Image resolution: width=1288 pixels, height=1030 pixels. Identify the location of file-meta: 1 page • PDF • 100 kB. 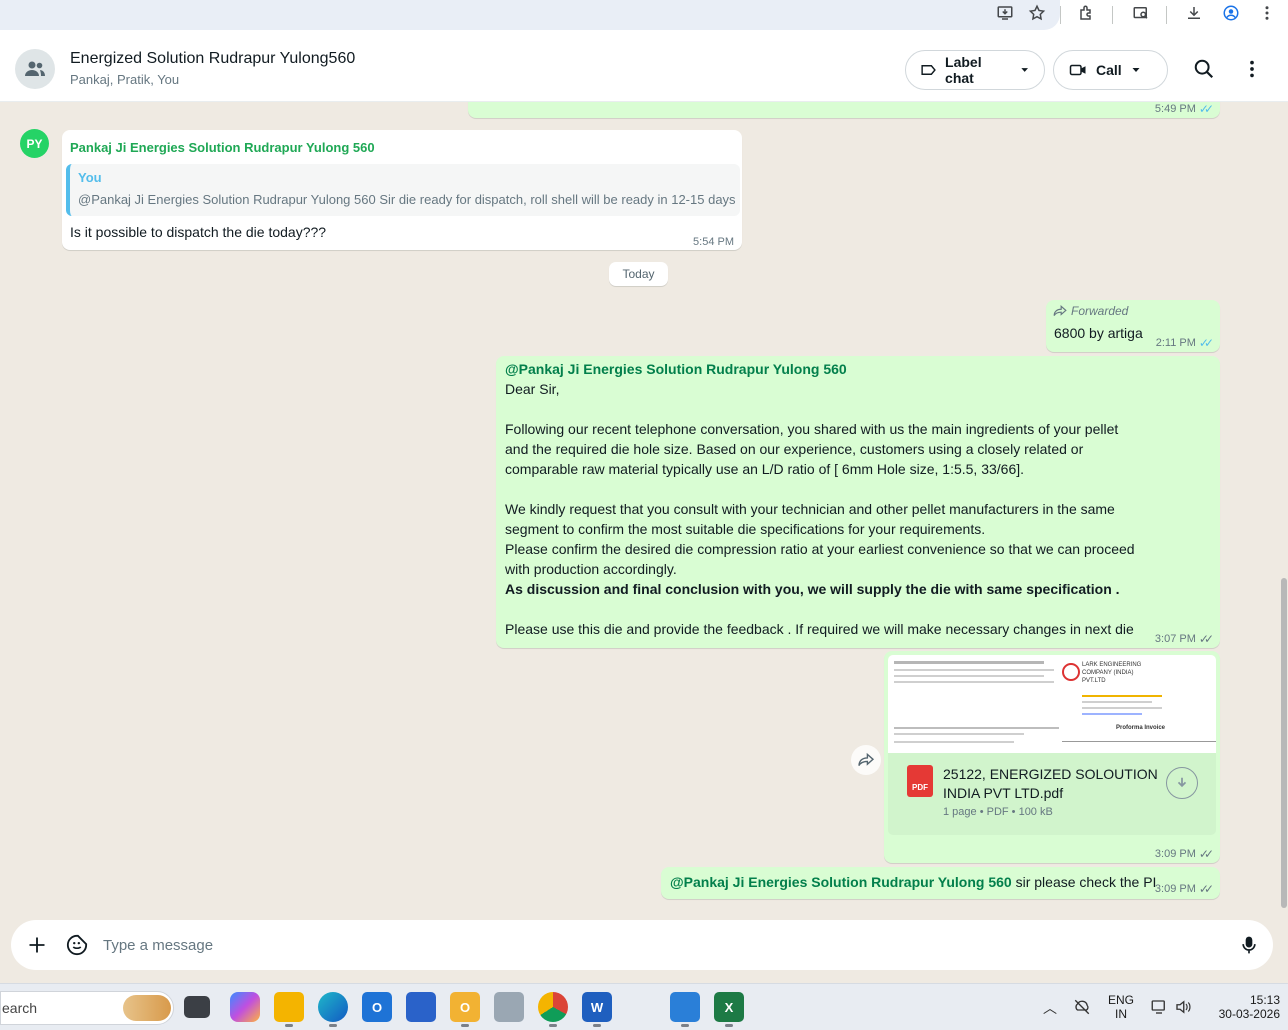
(998, 812).